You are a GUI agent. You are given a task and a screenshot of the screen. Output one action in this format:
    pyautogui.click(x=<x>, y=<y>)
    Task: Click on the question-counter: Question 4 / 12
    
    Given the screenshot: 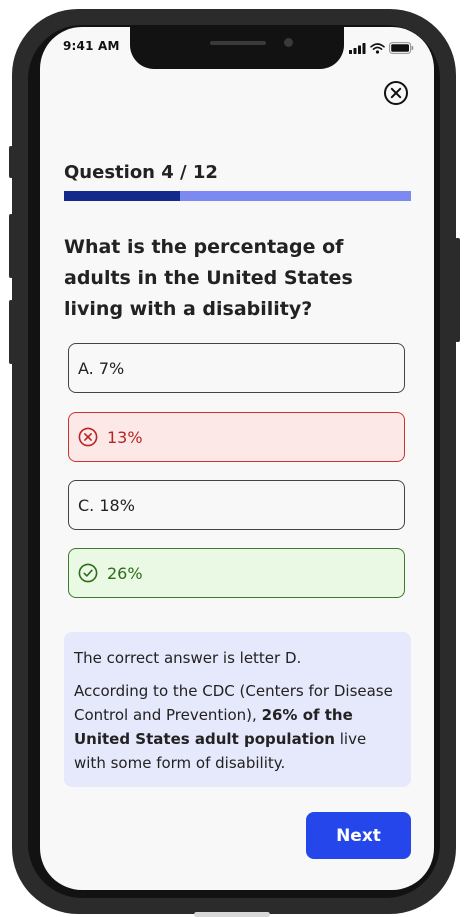 What is the action you would take?
    pyautogui.click(x=141, y=172)
    